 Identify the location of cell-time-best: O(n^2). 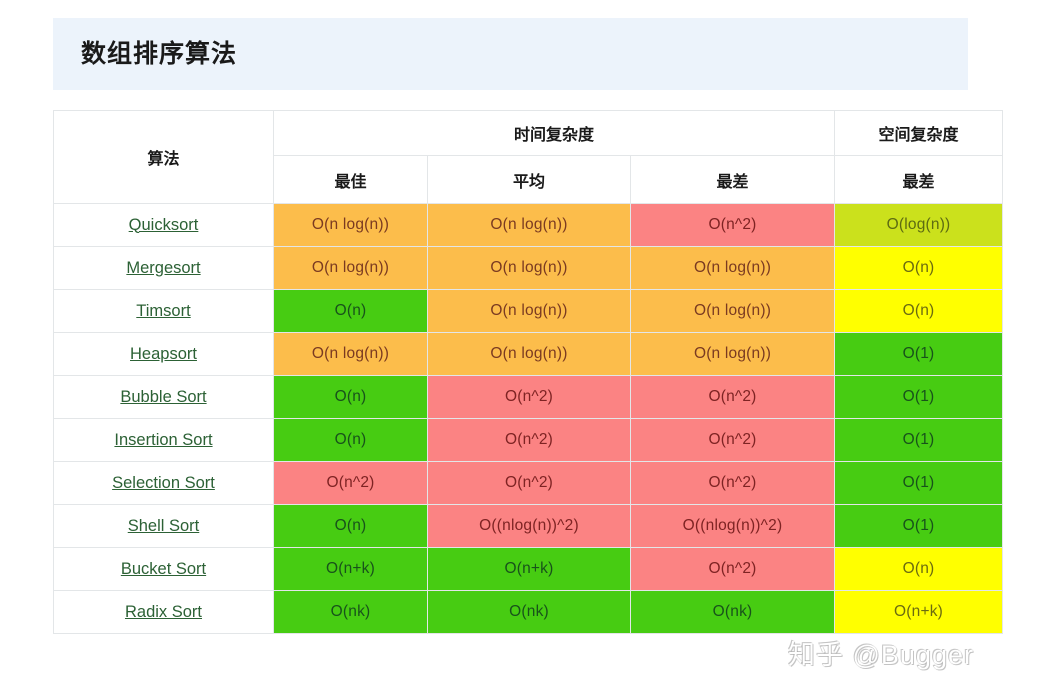
(350, 483).